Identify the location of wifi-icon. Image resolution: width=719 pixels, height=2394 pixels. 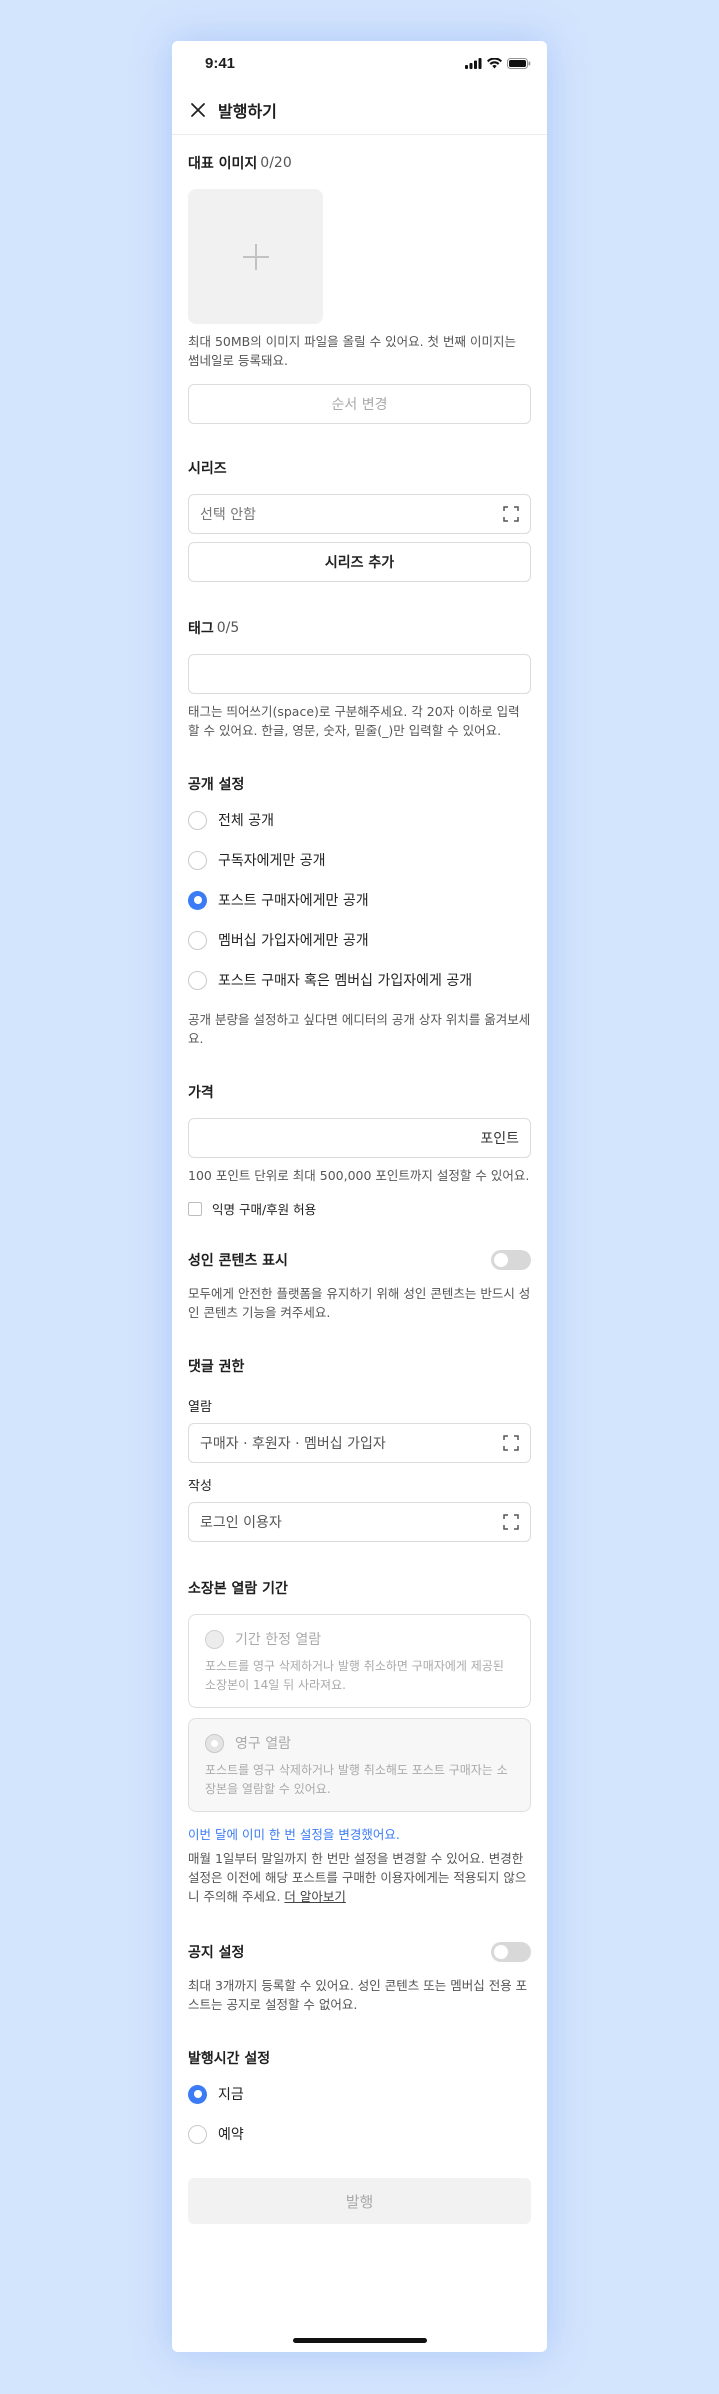
(494, 62).